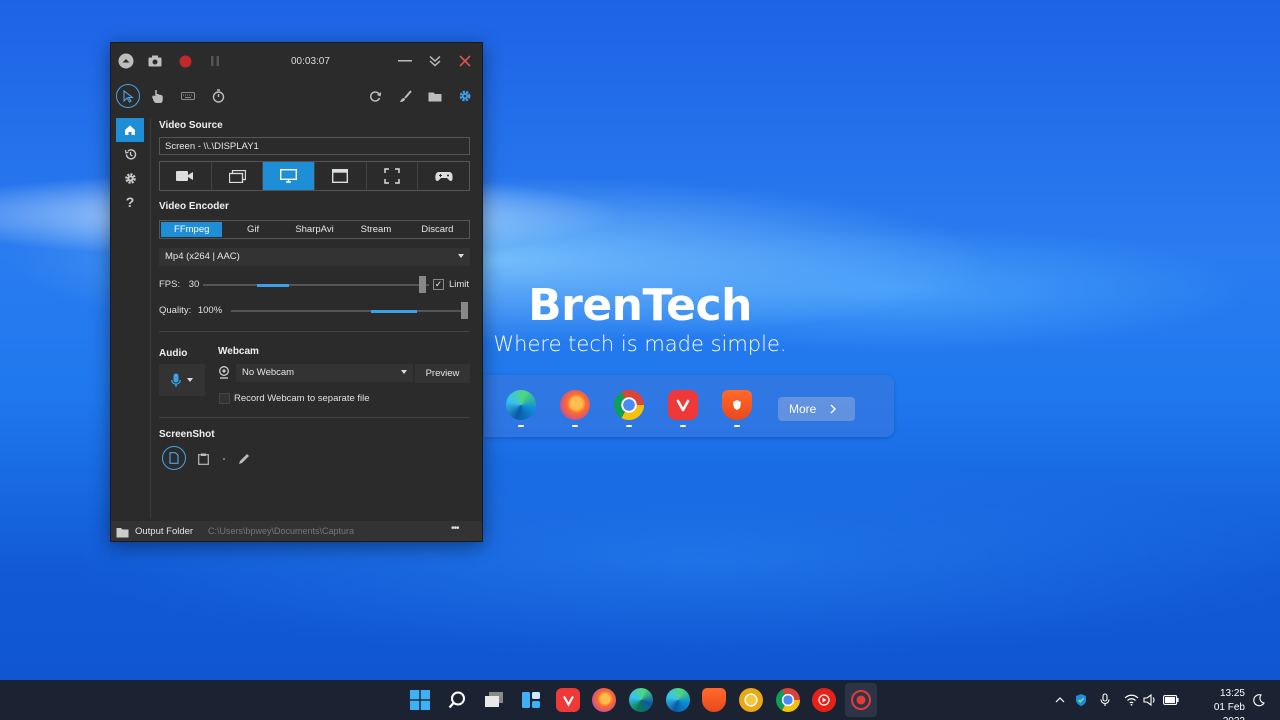 This screenshot has height=720, width=1280. What do you see at coordinates (130, 202) in the screenshot?
I see `help-icon: ?` at bounding box center [130, 202].